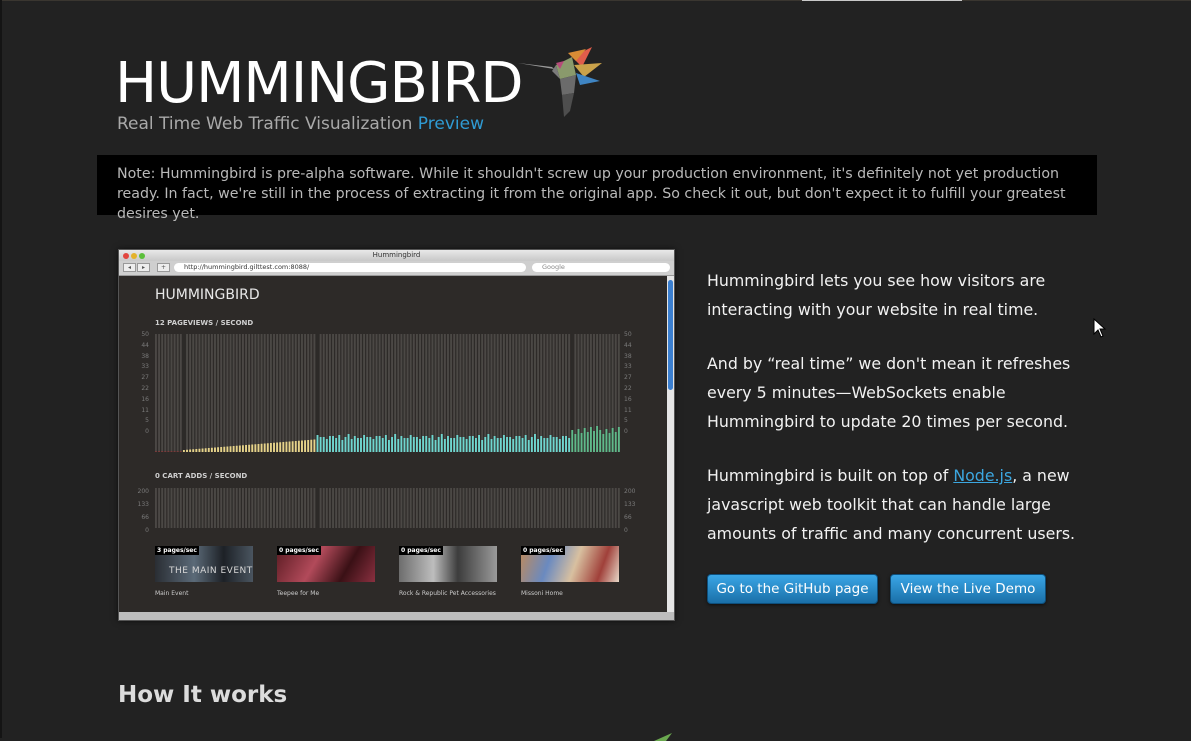 The width and height of the screenshot is (1191, 741). I want to click on nodejs-link: Node.js, so click(982, 475).